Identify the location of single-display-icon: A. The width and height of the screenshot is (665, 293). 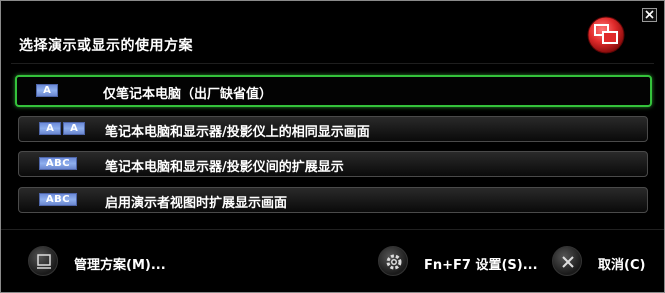
(47, 90).